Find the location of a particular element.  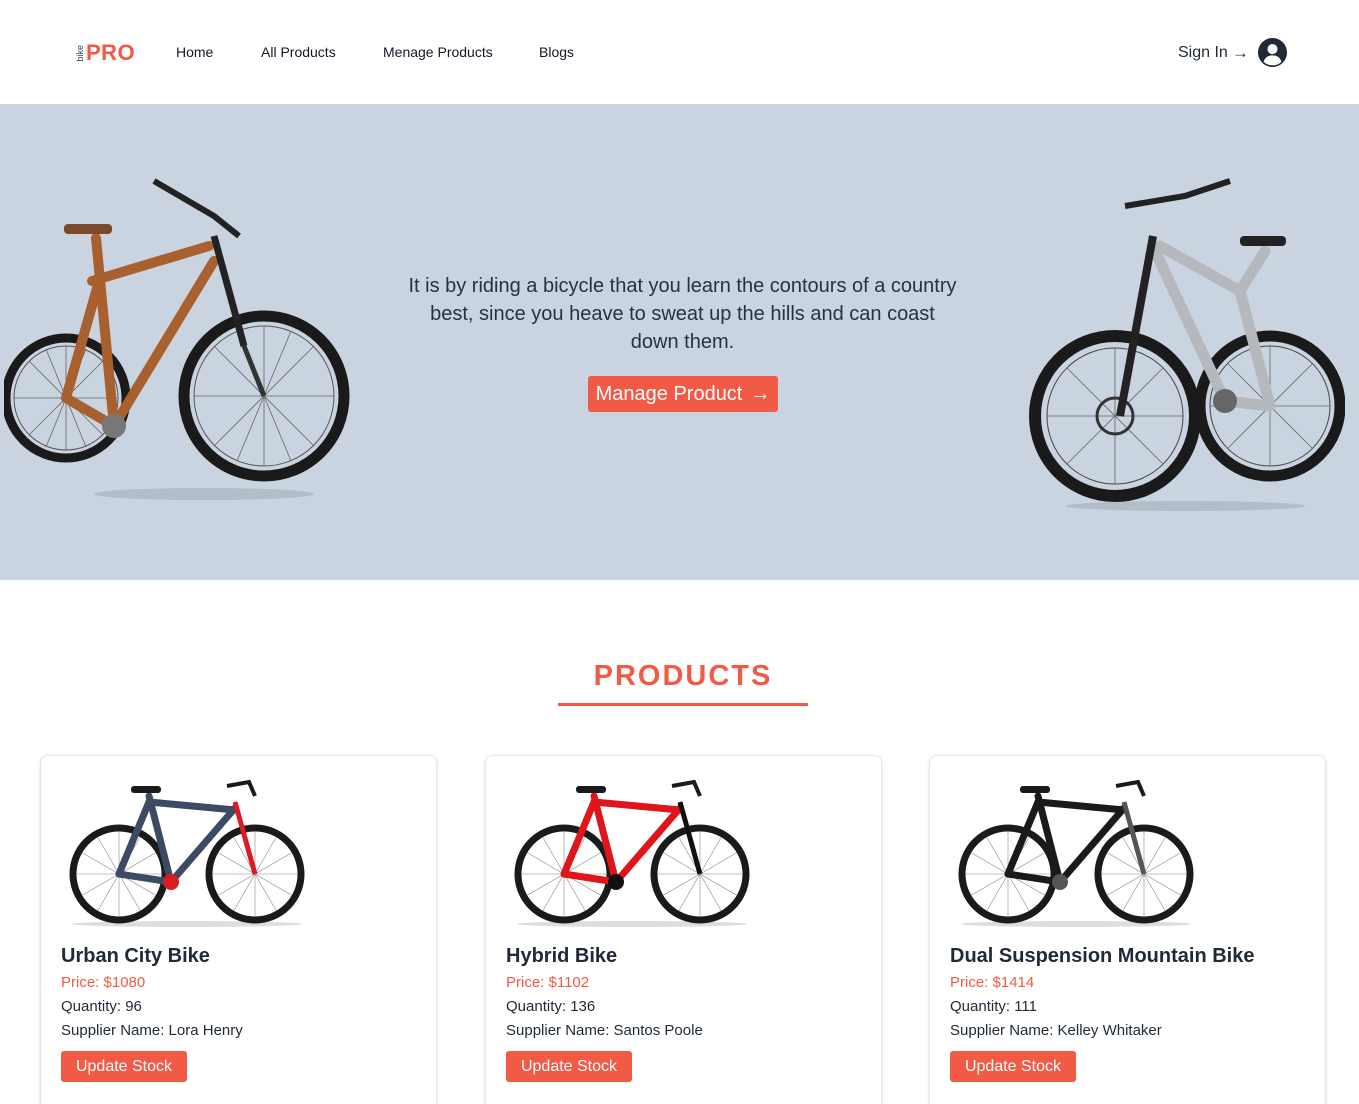

product-supplier: Supplier Name: Lora Henry is located at coordinates (152, 1030).